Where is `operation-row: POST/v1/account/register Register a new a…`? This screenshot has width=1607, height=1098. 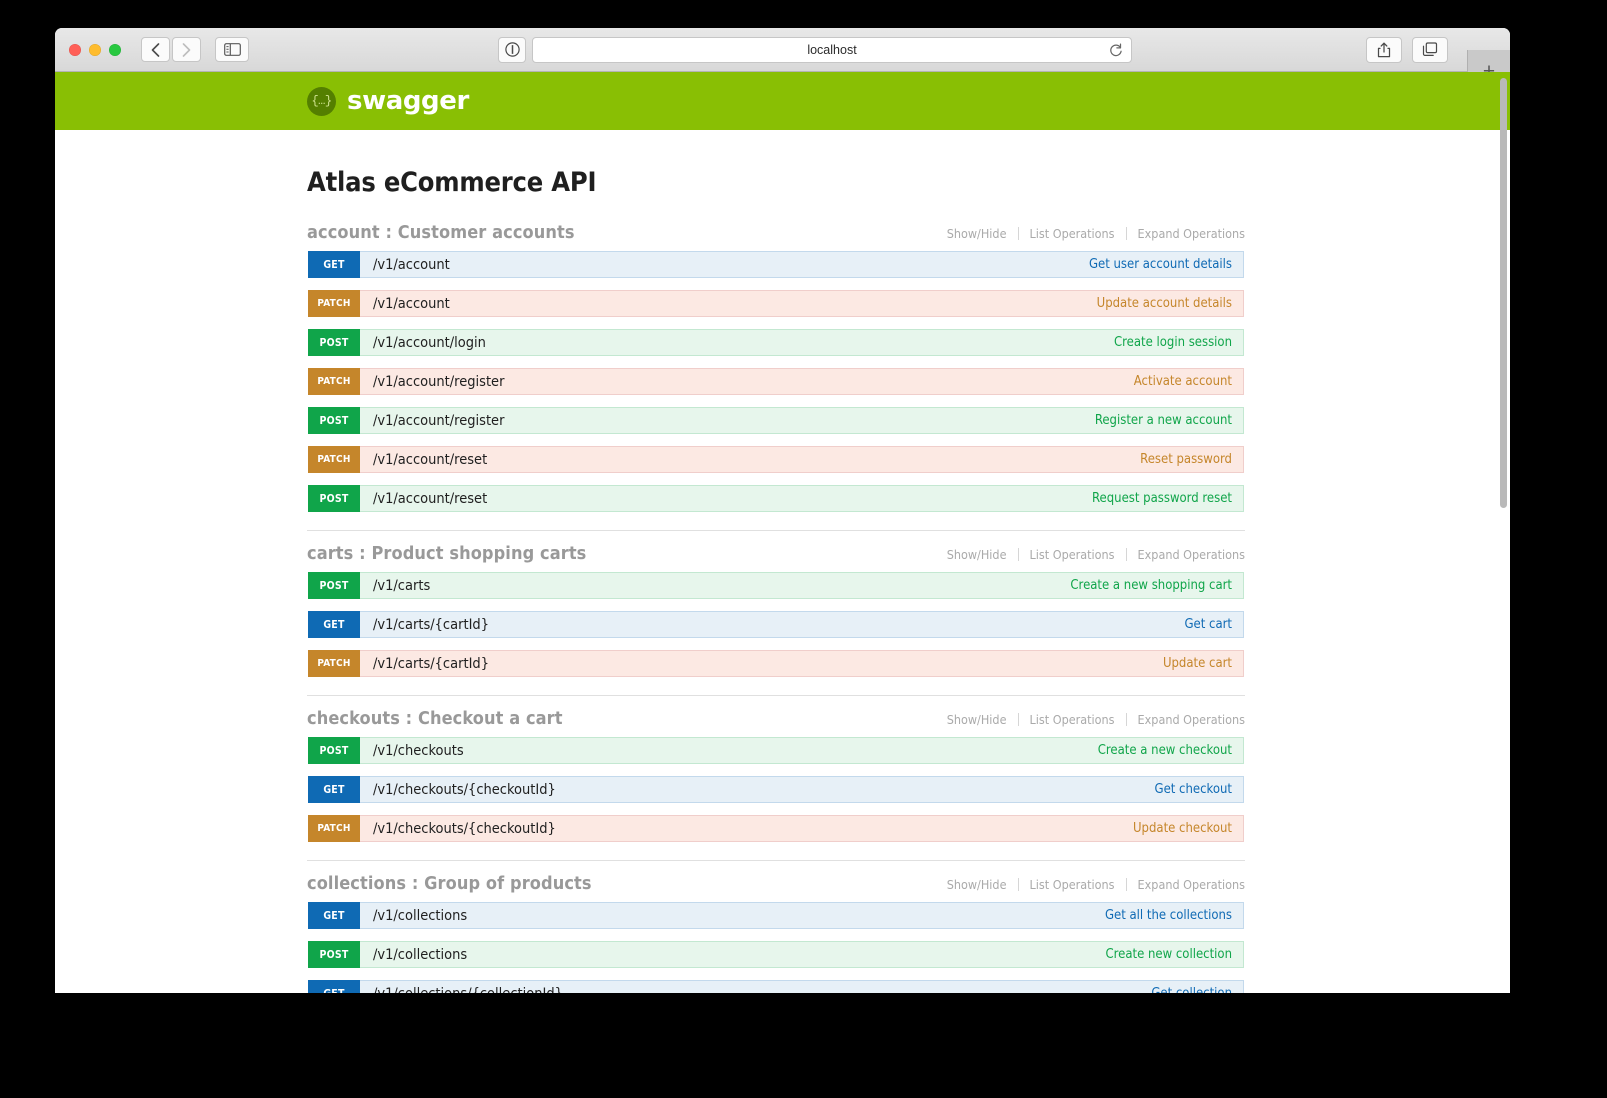 operation-row: POST/v1/account/register Register a new a… is located at coordinates (776, 420).